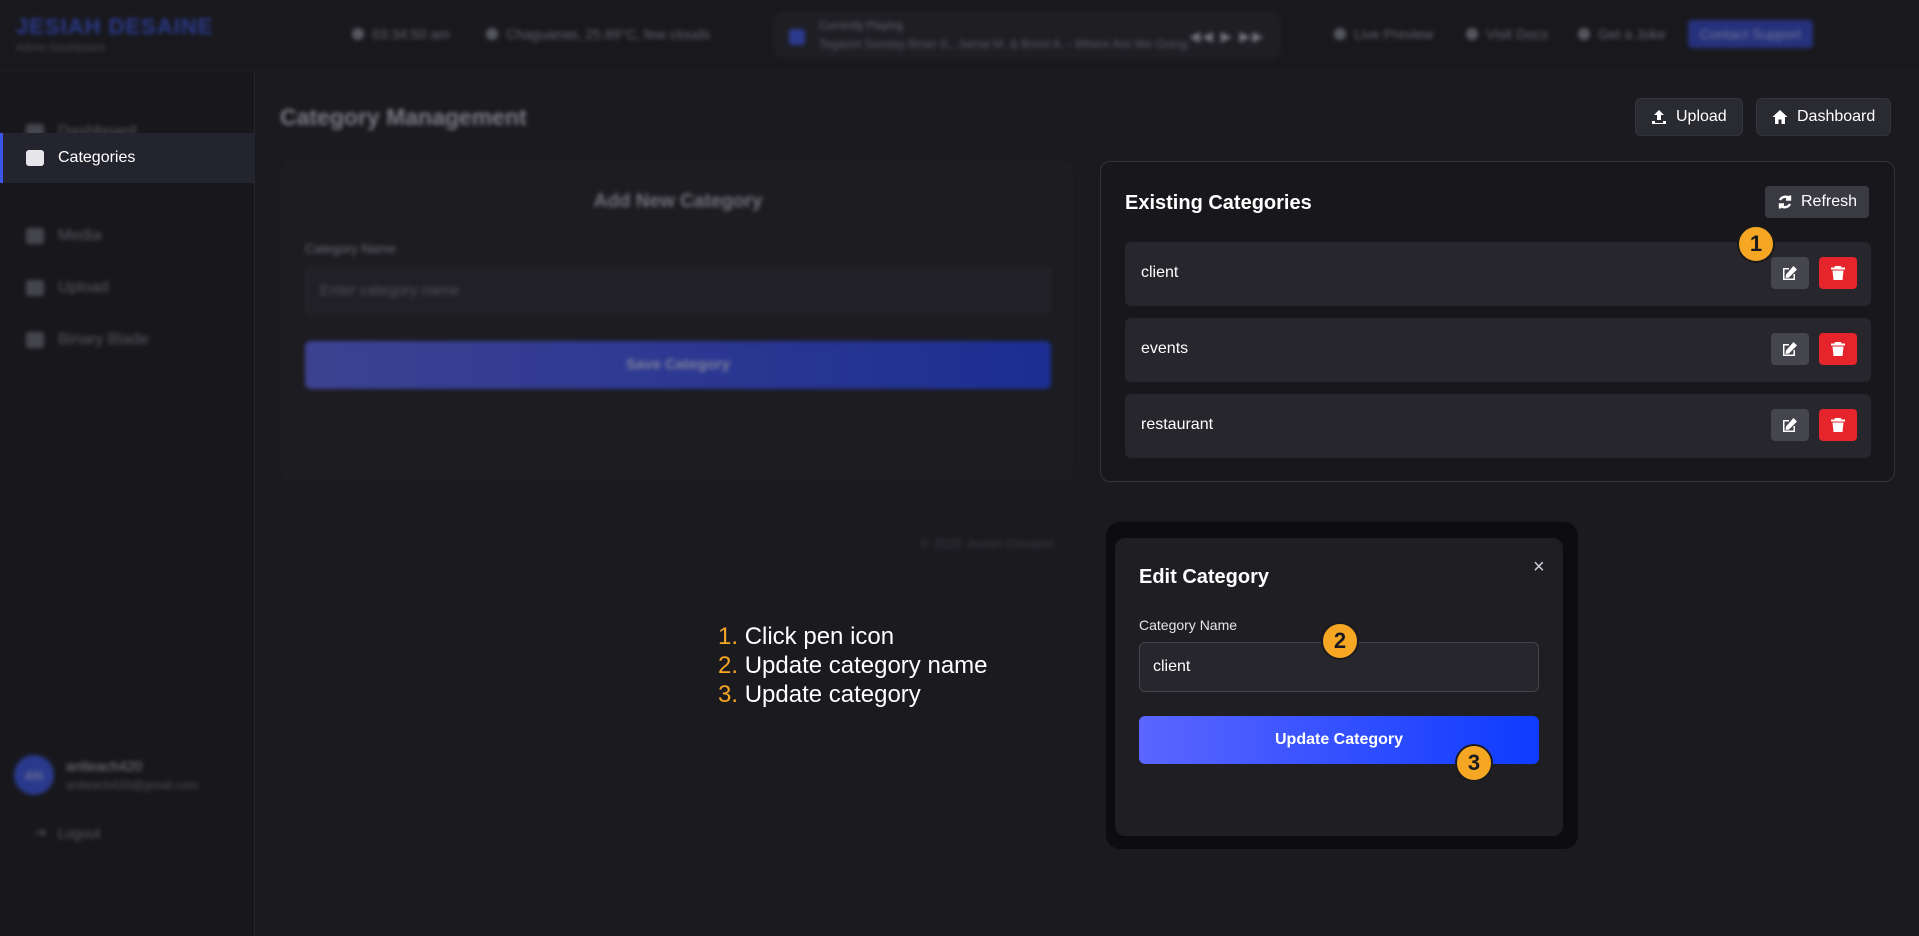 The width and height of the screenshot is (1919, 936). I want to click on upload-button: Upload, so click(1689, 117).